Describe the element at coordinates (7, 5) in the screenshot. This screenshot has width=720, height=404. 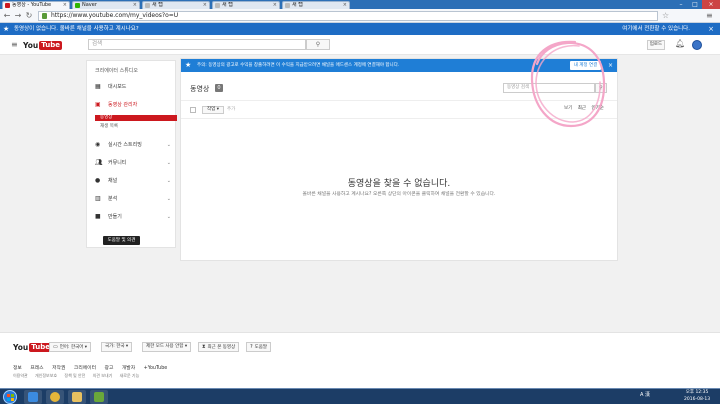
I see `youtube-favicon-icon` at that location.